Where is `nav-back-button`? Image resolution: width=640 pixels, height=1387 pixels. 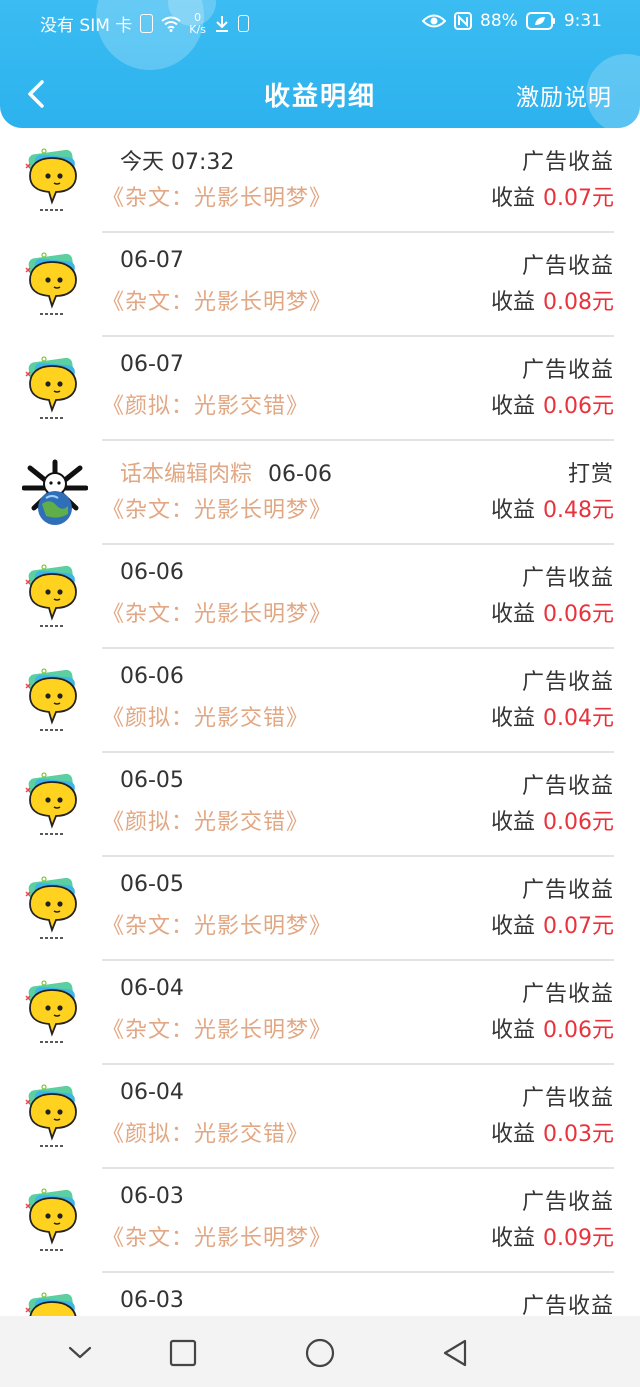
nav-back-button is located at coordinates (456, 1353).